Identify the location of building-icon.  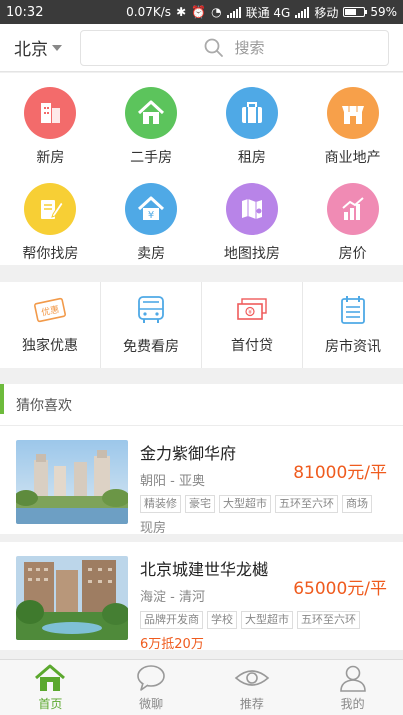
(50, 113).